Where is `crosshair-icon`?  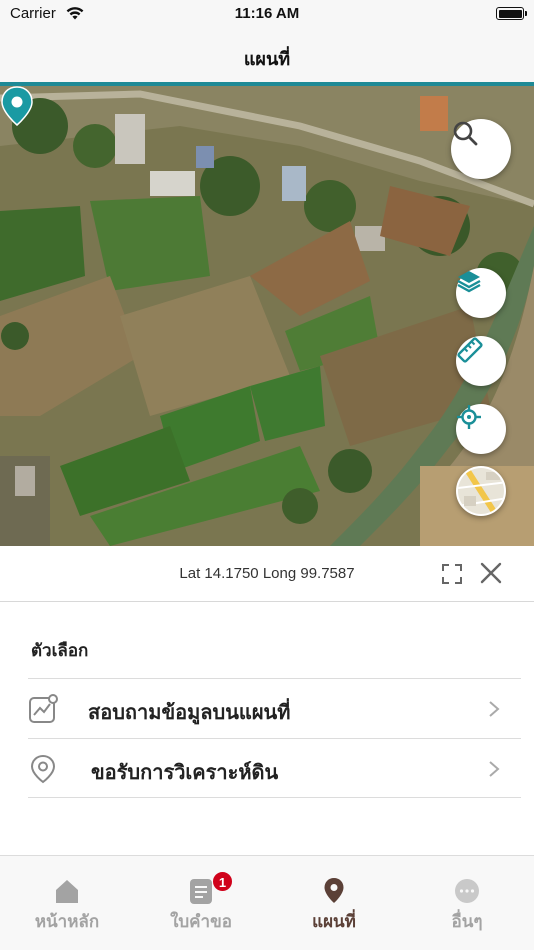 crosshair-icon is located at coordinates (469, 417).